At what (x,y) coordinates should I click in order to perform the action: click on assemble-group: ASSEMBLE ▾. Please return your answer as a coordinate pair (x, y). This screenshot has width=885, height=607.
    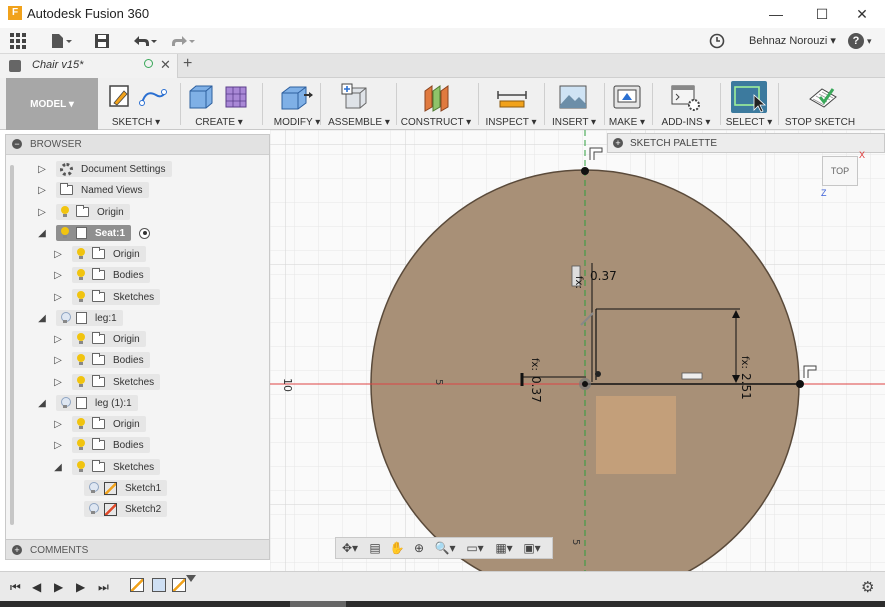
    Looking at the image, I should click on (359, 104).